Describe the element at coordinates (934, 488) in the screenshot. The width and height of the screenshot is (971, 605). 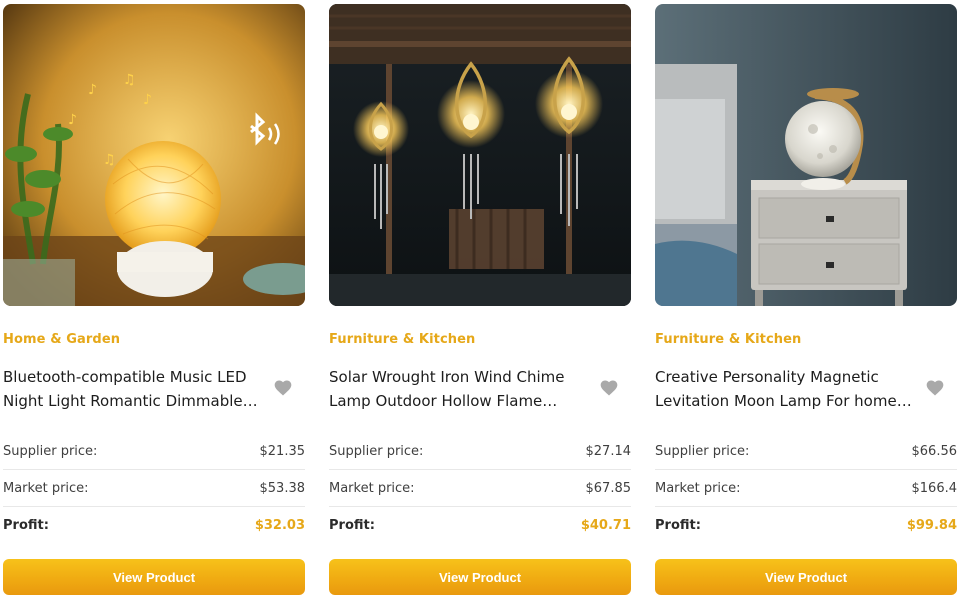
I see `market-price-value: $166.4` at that location.